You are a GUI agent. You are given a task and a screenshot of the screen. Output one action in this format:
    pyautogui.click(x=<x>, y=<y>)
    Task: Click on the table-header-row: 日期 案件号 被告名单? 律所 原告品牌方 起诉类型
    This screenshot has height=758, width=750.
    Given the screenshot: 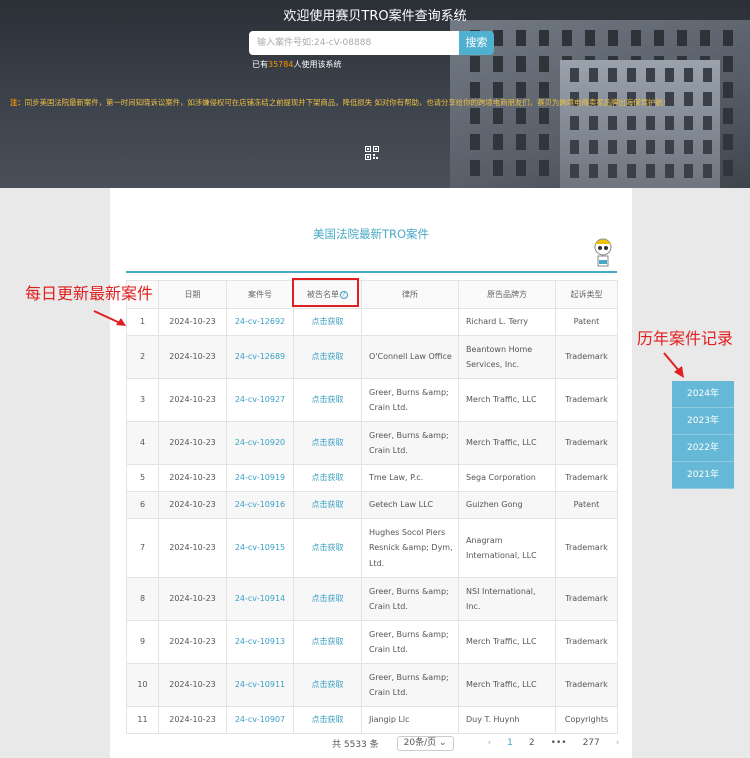 What is the action you would take?
    pyautogui.click(x=372, y=294)
    